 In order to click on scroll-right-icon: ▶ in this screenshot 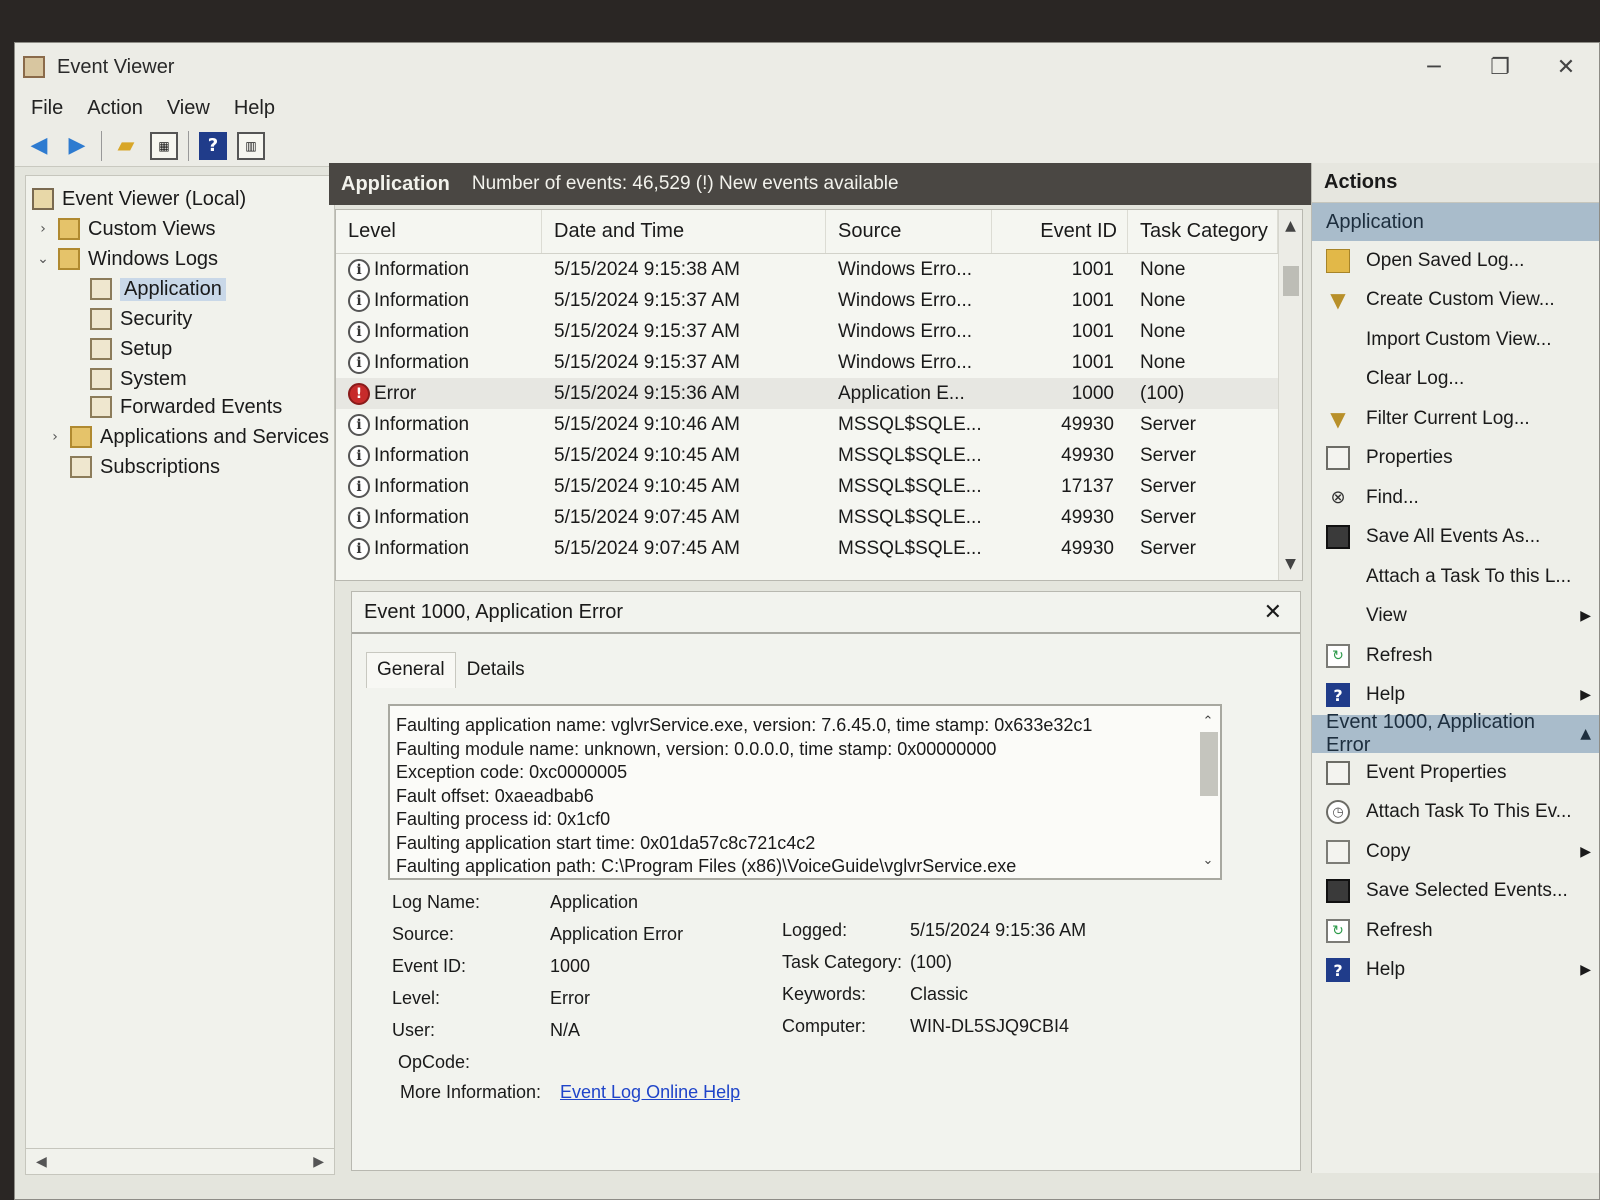, I will do `click(318, 1161)`.